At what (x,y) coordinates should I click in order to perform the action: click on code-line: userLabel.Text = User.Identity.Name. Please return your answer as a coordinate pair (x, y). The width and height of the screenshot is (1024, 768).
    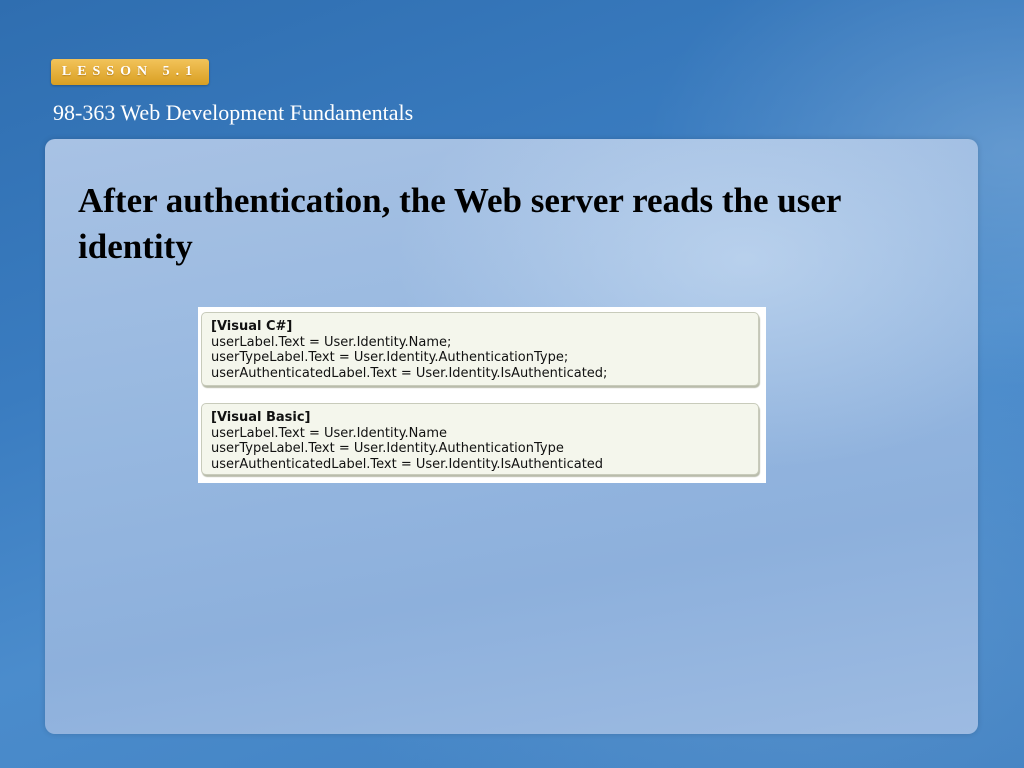
    Looking at the image, I should click on (329, 433).